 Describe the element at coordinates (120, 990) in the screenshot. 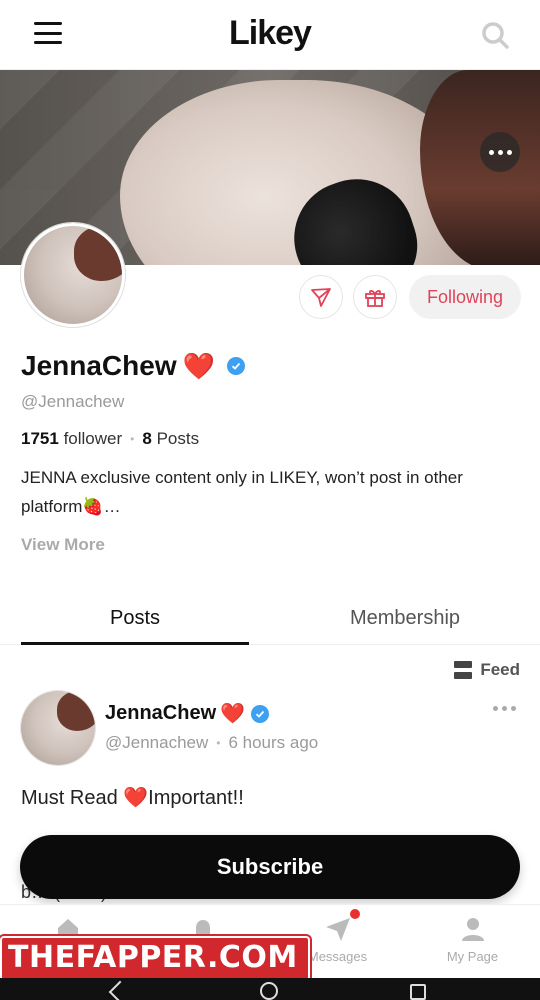

I see `back-icon` at that location.